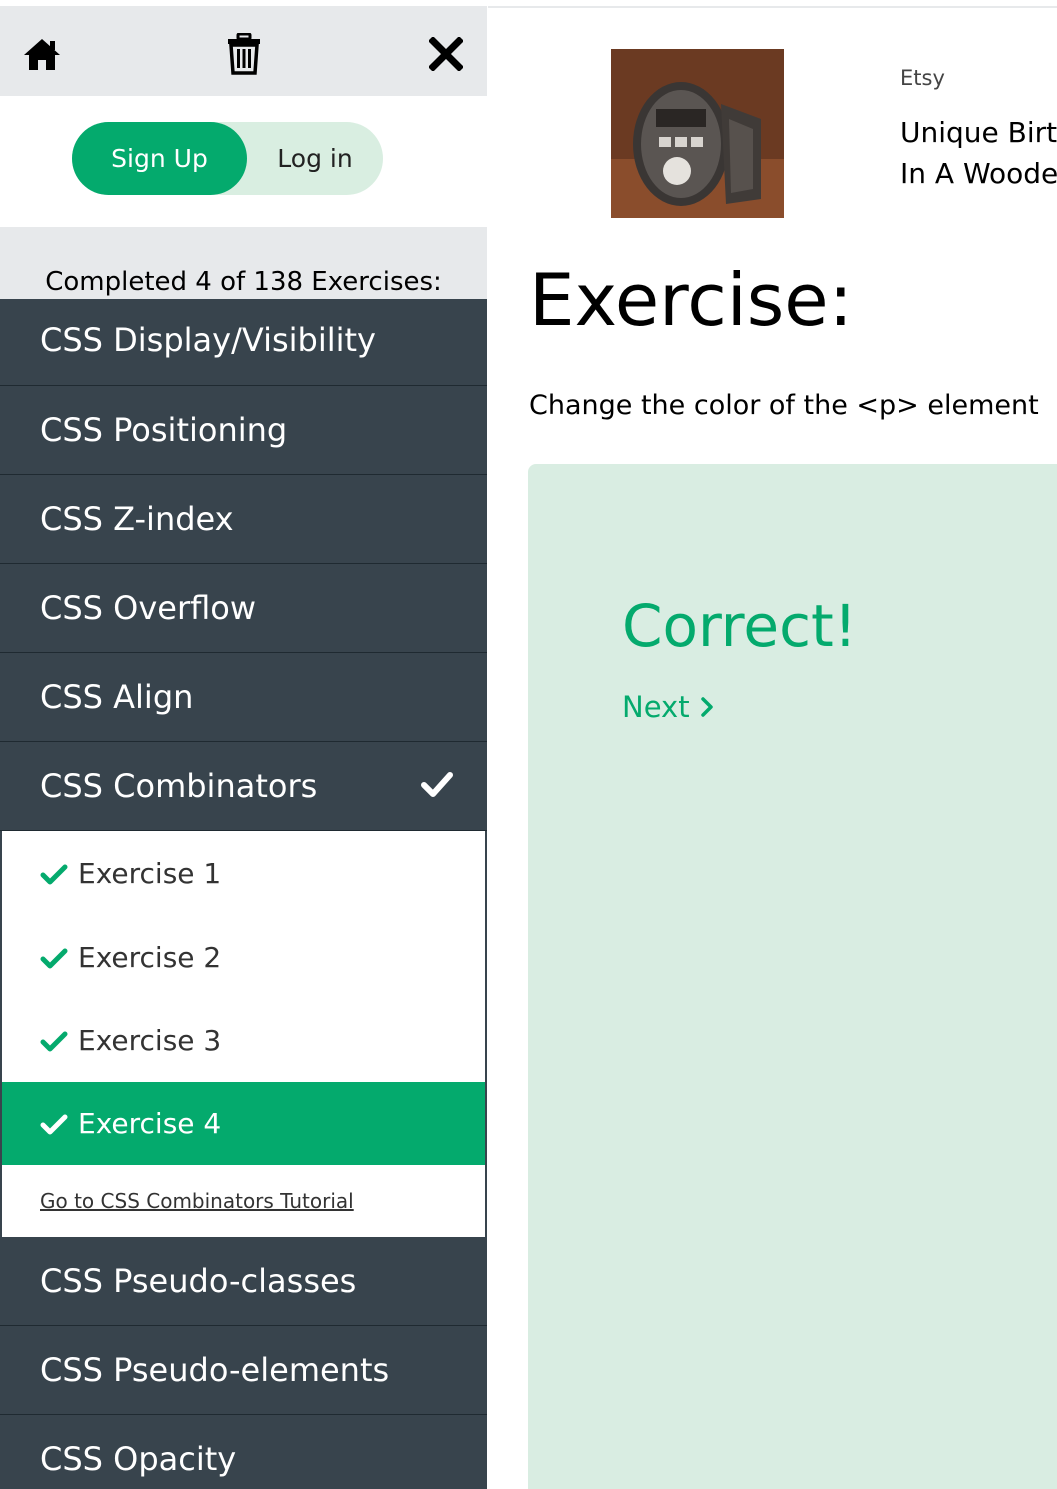  What do you see at coordinates (150, 1123) in the screenshot?
I see `exercise-label: Exercise 4` at bounding box center [150, 1123].